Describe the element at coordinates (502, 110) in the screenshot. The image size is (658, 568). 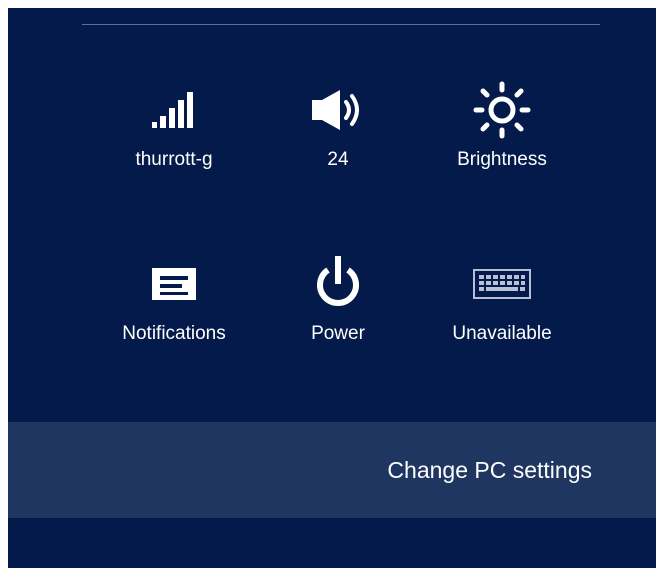
I see `brightness-icon` at that location.